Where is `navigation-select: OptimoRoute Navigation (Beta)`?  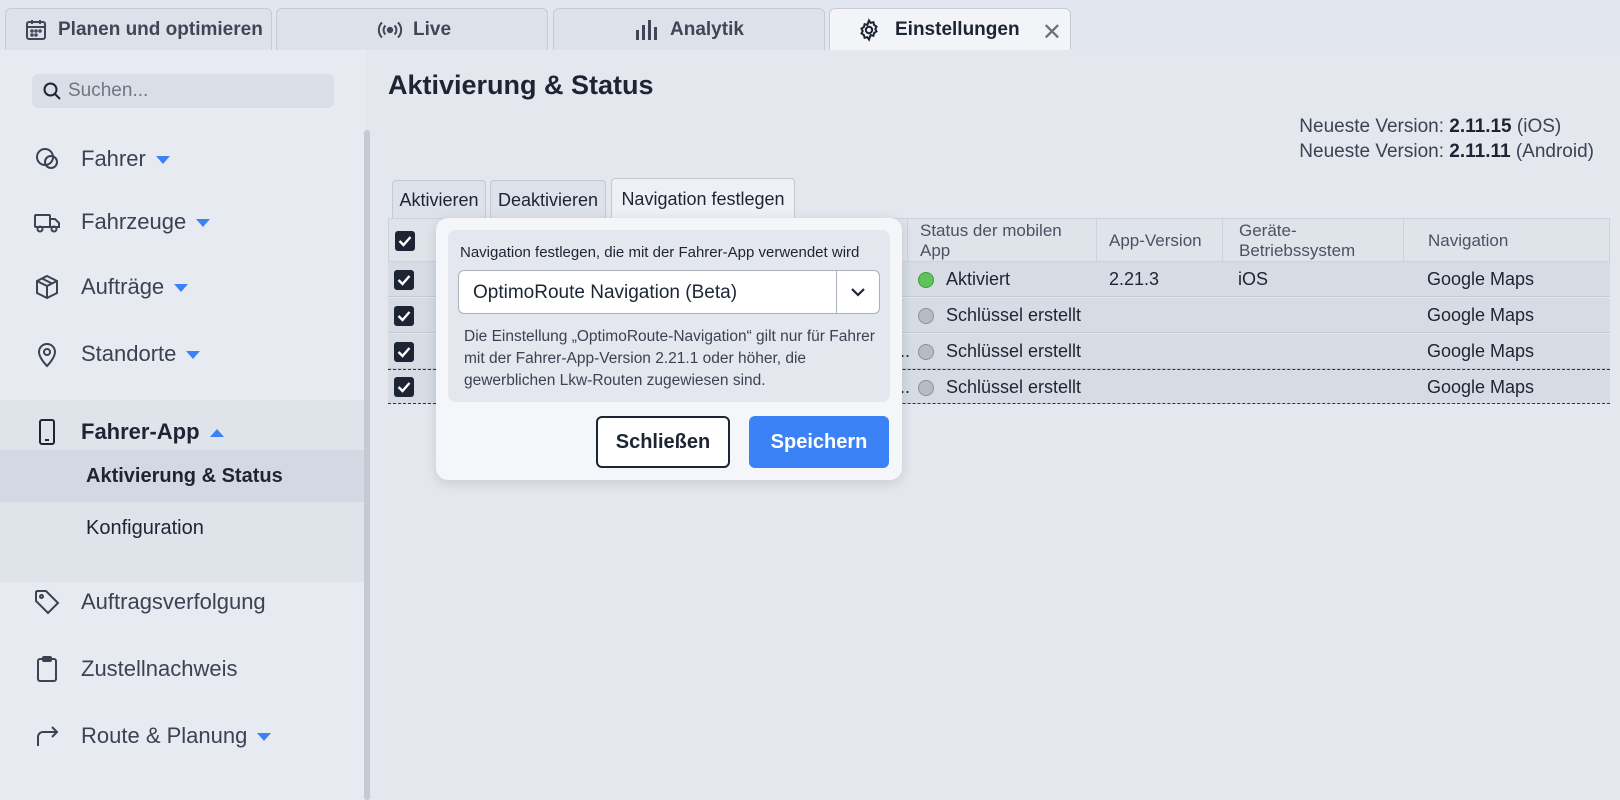
navigation-select: OptimoRoute Navigation (Beta) is located at coordinates (669, 292).